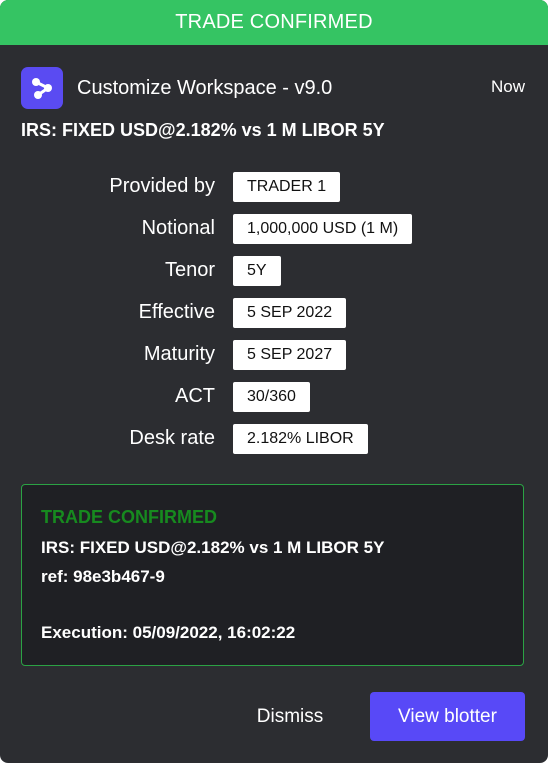 The width and height of the screenshot is (549, 766). I want to click on notification-header: Customize Workspace - v9.0 Now, so click(273, 88).